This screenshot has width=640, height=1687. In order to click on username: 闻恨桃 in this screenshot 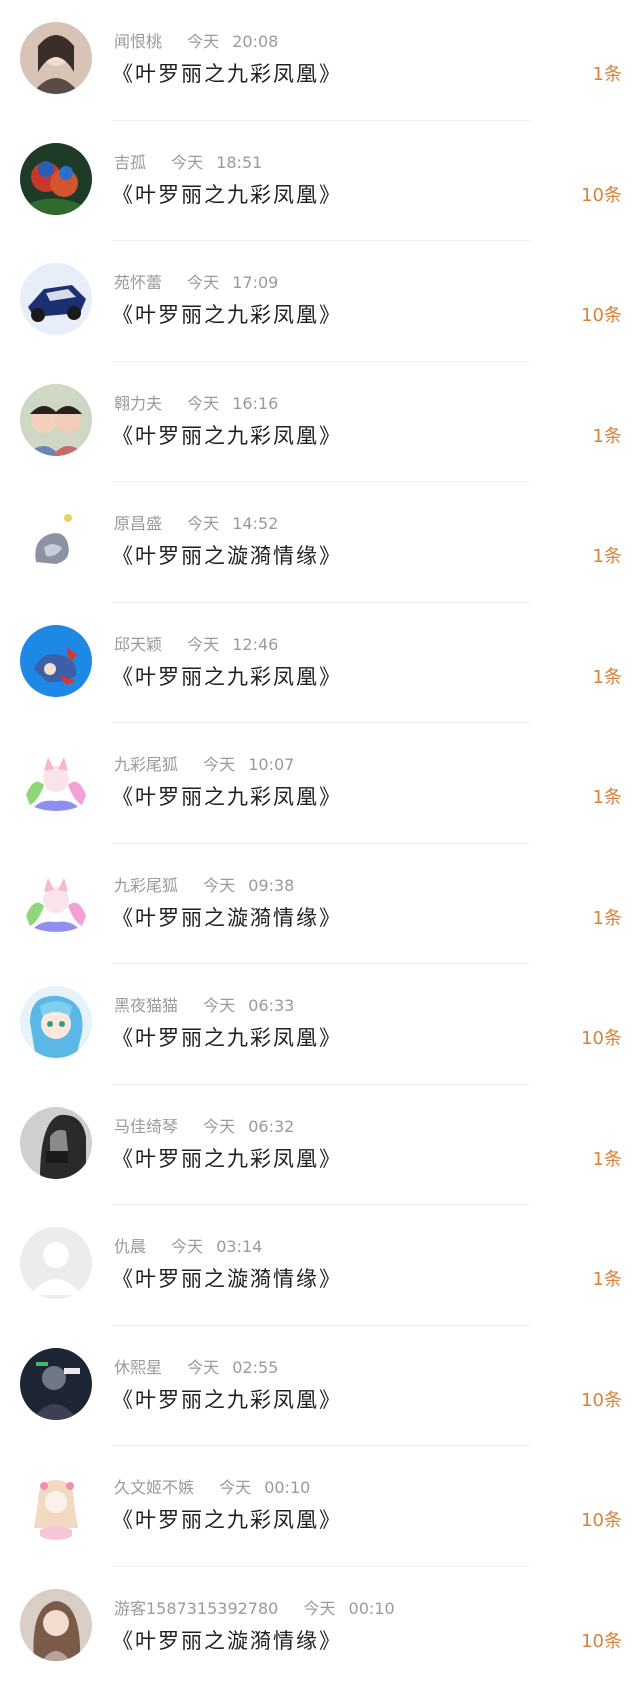, I will do `click(138, 41)`.